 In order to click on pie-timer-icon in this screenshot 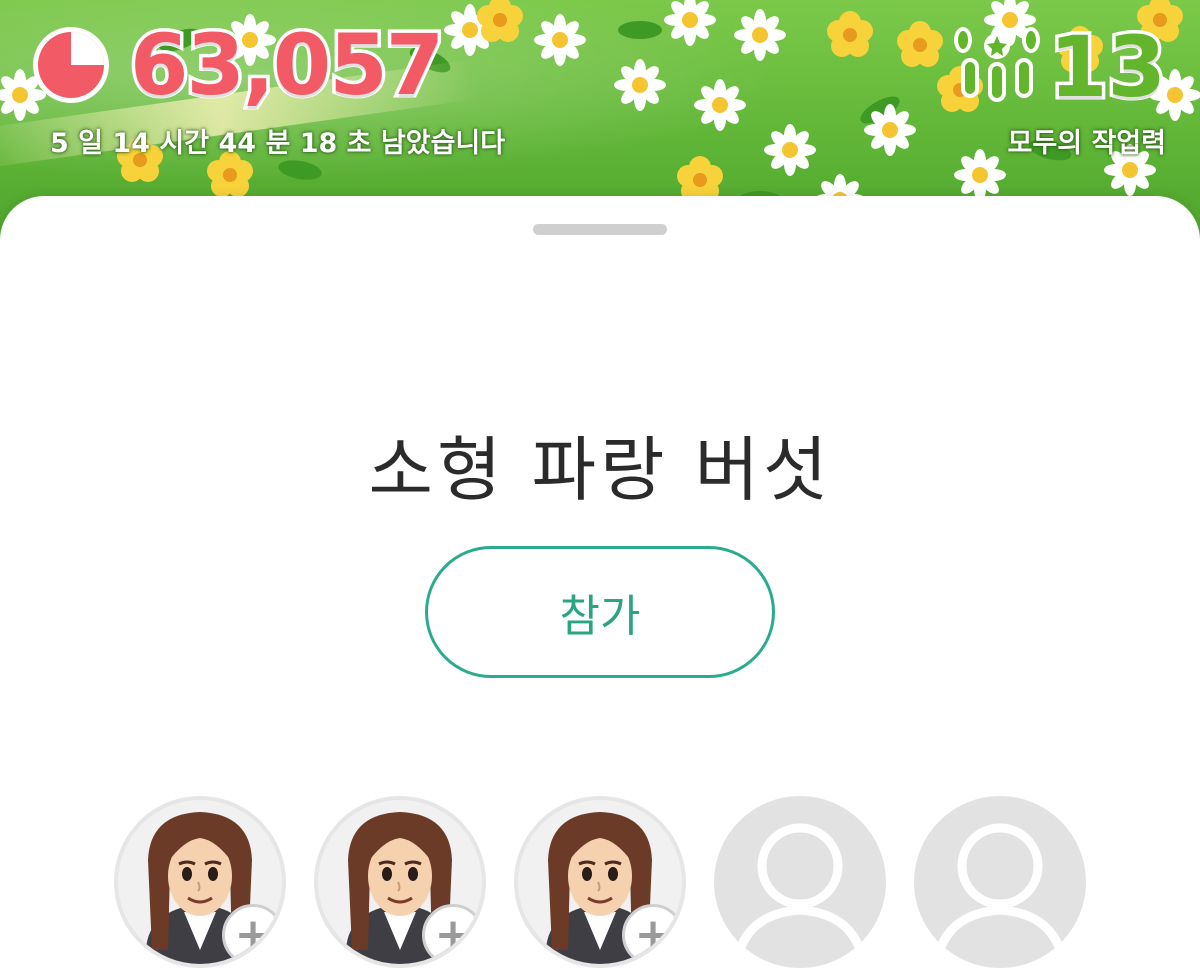, I will do `click(71, 65)`.